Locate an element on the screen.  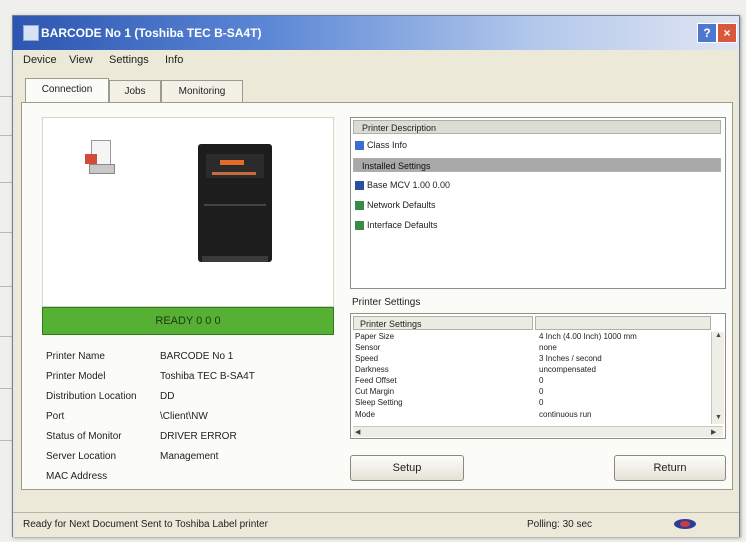
scroll-up-icon: ▲ is located at coordinates (718, 335).